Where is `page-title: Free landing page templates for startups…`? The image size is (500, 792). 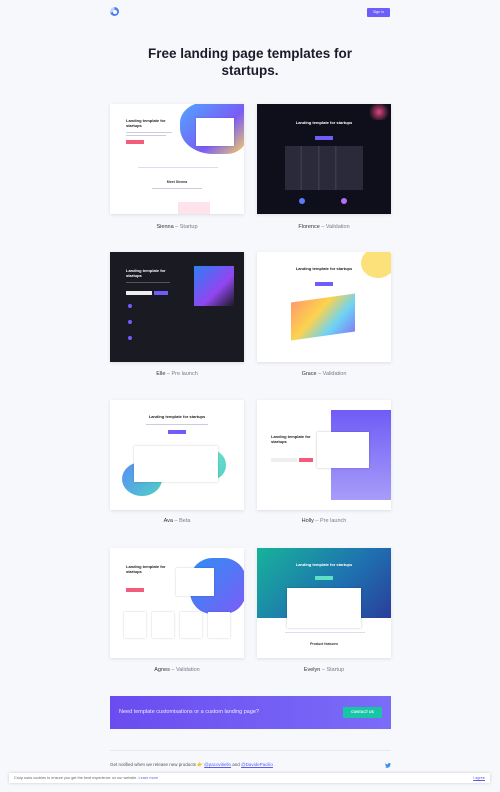 page-title: Free landing page templates for startups… is located at coordinates (250, 62).